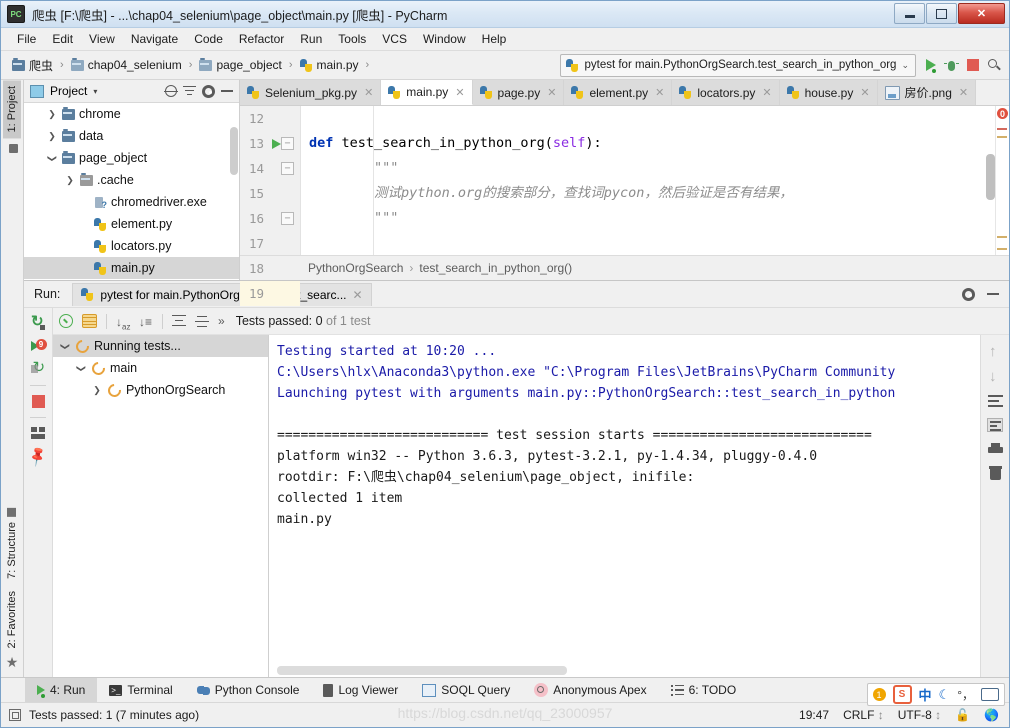 This screenshot has width=1010, height=728. Describe the element at coordinates (146, 322) in the screenshot. I see `sort-by-duration-icon: ↓≡` at that location.